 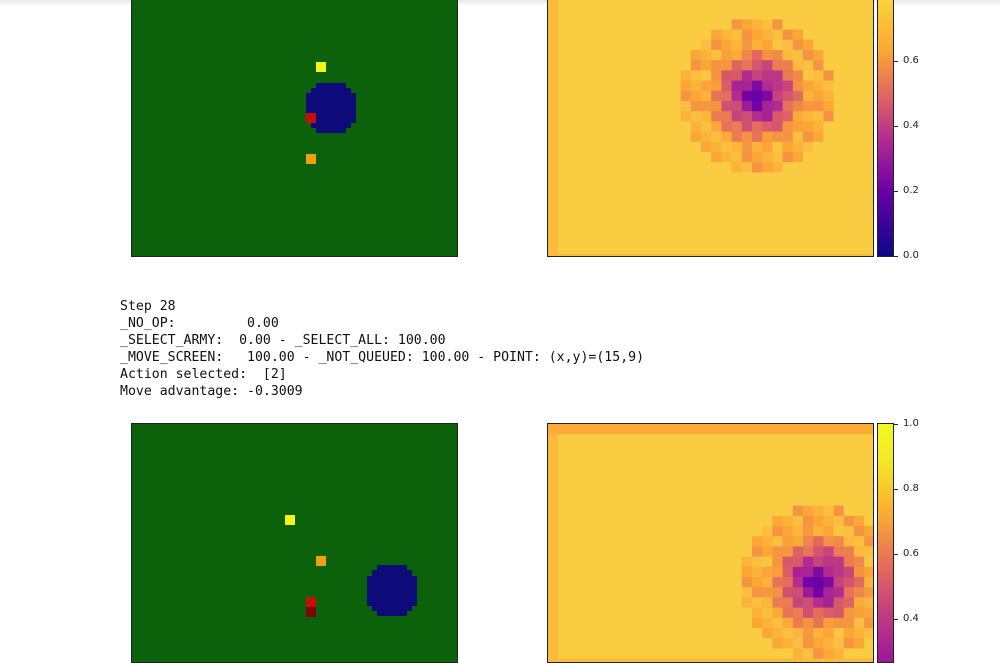 I want to click on top-colorbar-tick-2: 0.2, so click(x=906, y=190).